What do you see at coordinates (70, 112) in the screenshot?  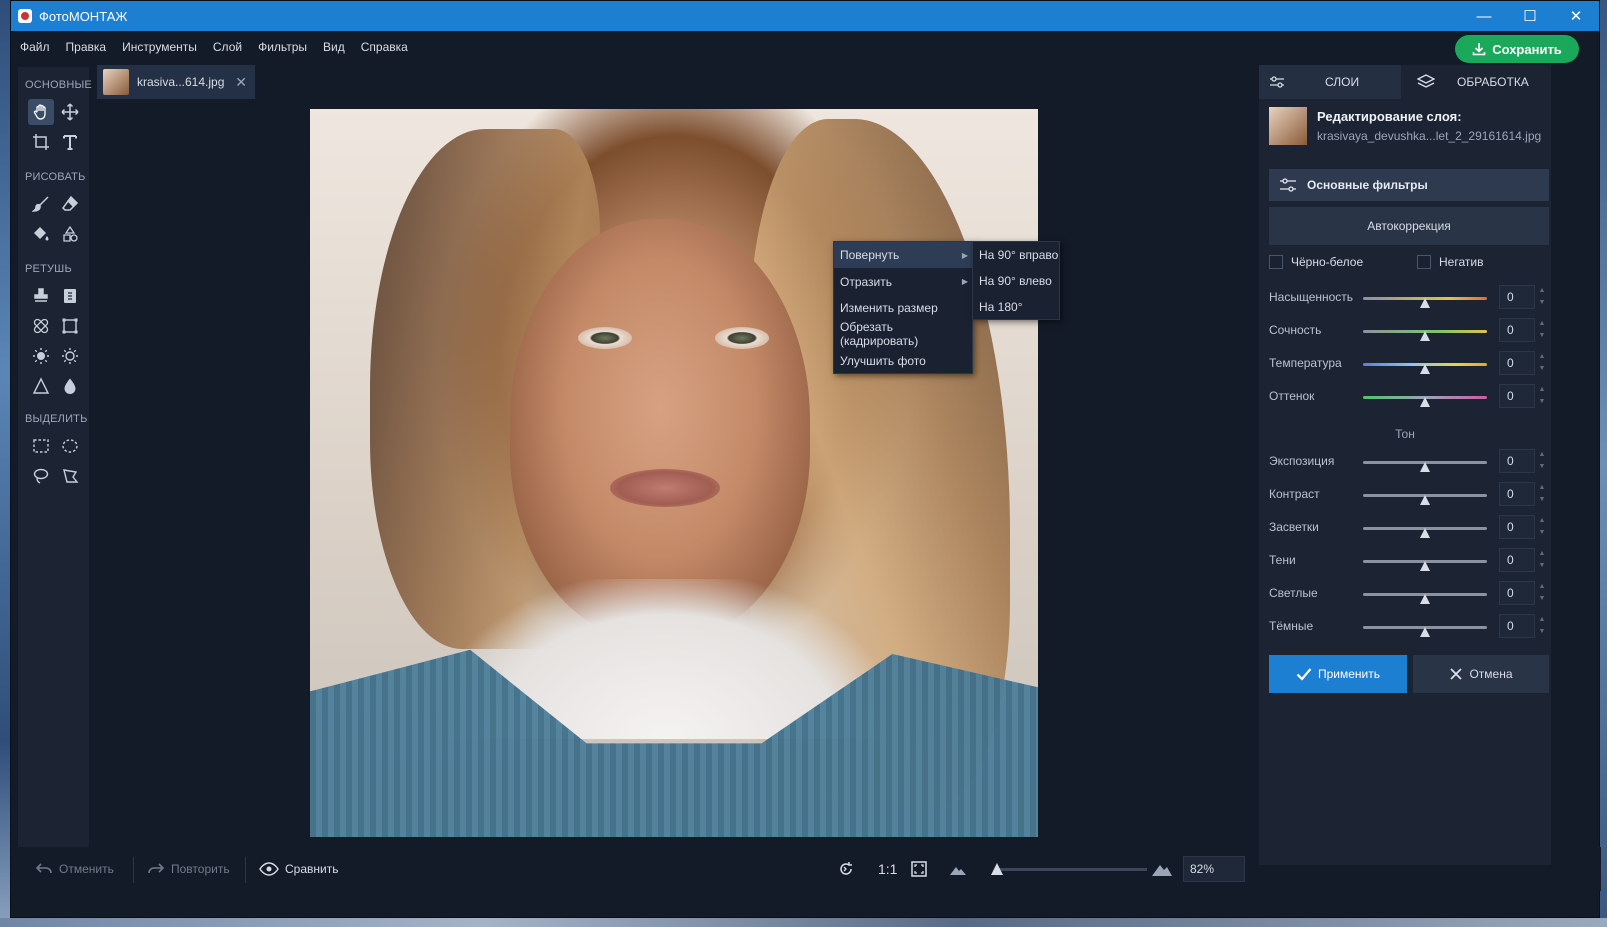 I see `move-tool-icon` at bounding box center [70, 112].